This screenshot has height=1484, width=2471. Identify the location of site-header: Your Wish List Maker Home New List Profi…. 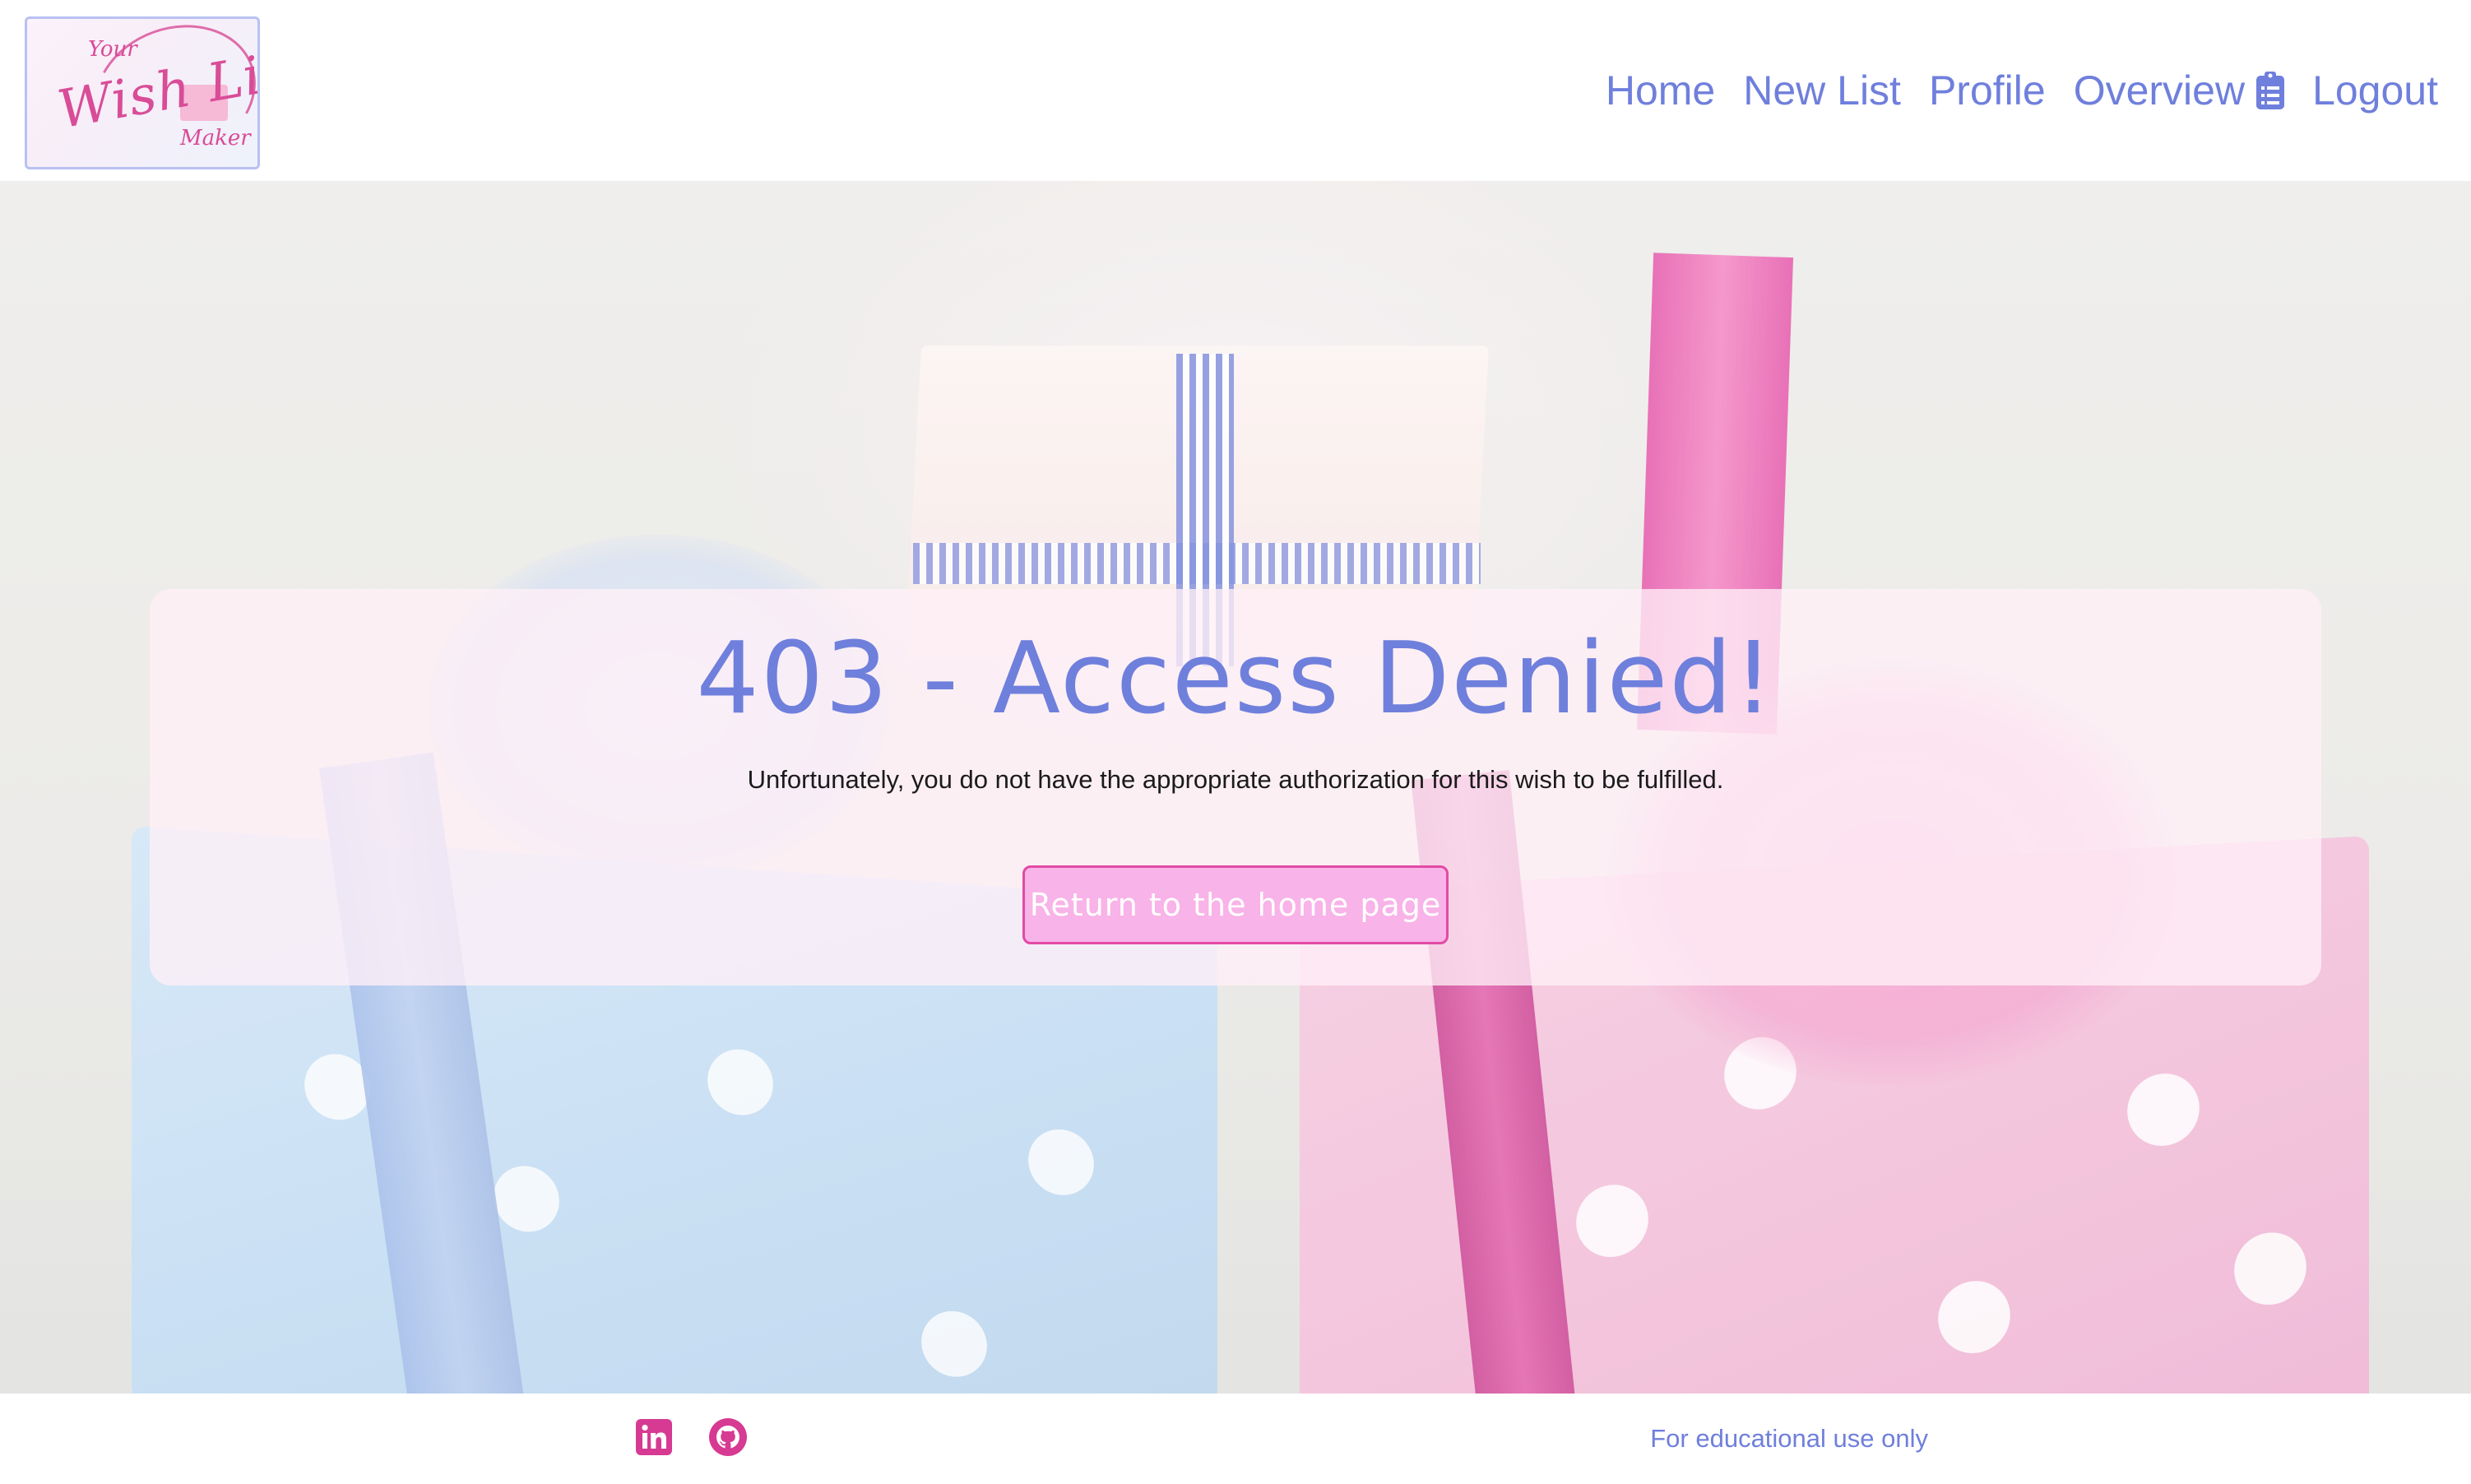
(1235, 90).